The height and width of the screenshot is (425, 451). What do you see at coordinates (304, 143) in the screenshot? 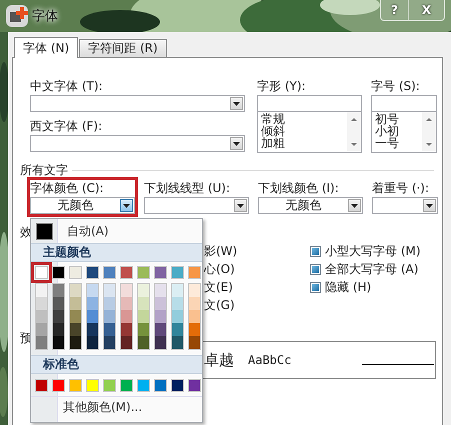
I see `list-item: 加粗` at bounding box center [304, 143].